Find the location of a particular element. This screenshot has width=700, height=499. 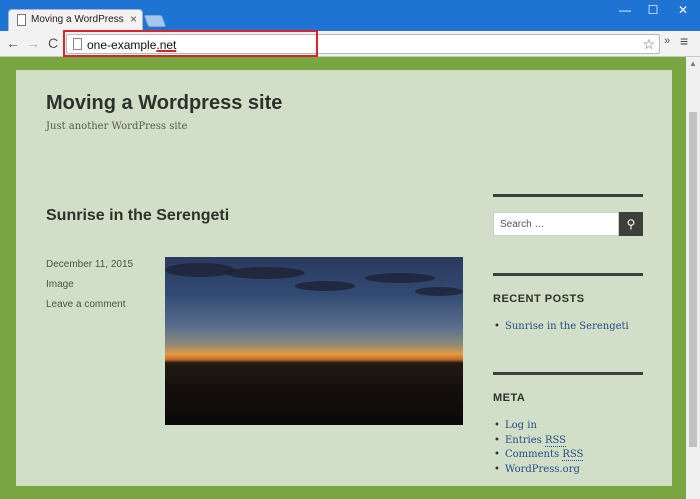

login-link: Log in is located at coordinates (521, 425).